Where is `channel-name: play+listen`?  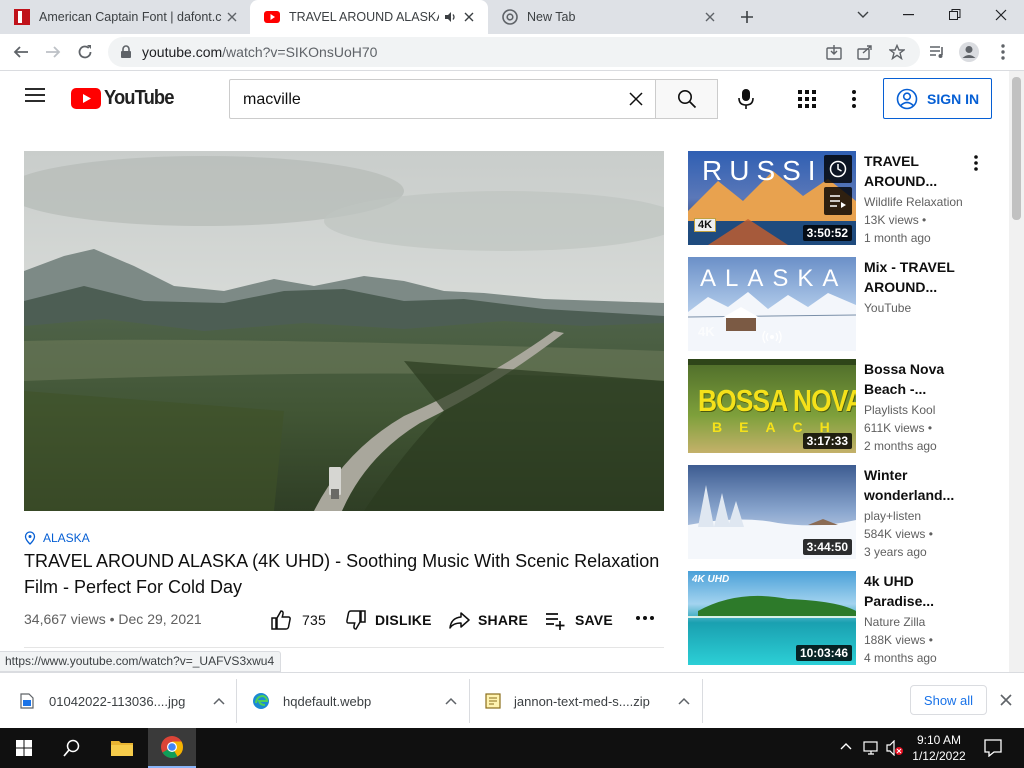 channel-name: play+listen is located at coordinates (892, 516).